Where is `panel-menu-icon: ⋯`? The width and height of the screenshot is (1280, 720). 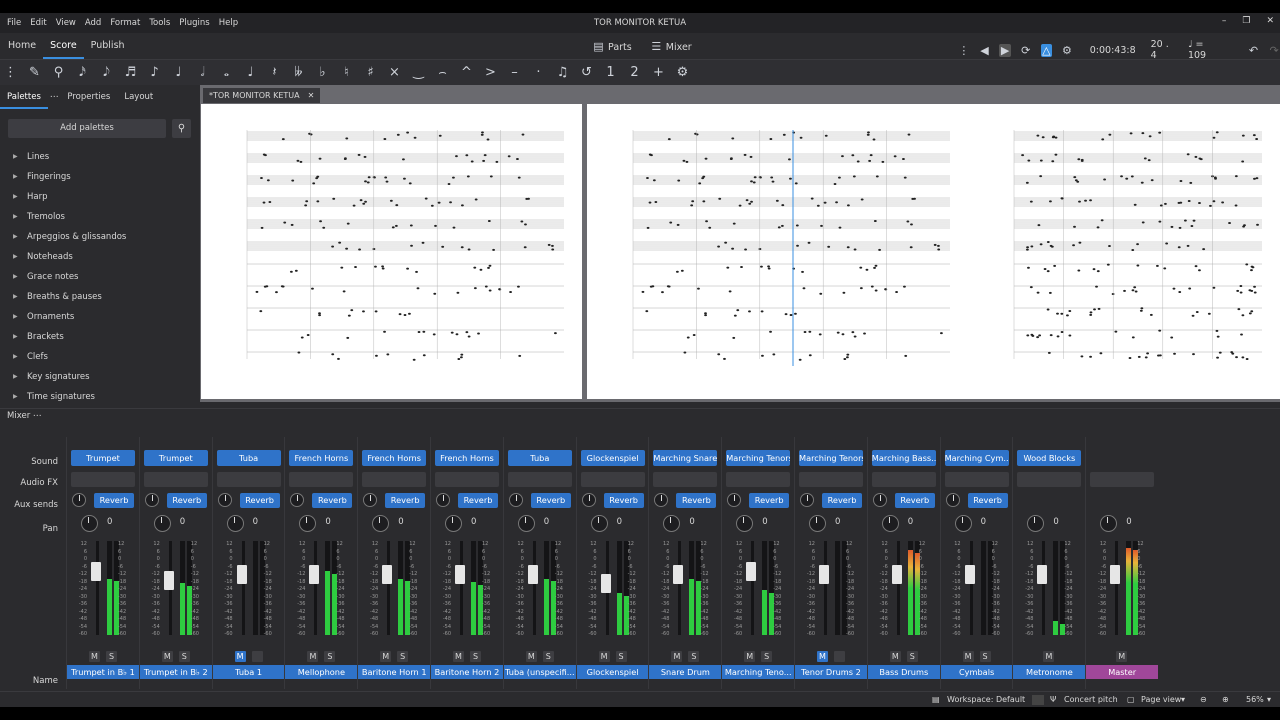
panel-menu-icon: ⋯ is located at coordinates (54, 97).